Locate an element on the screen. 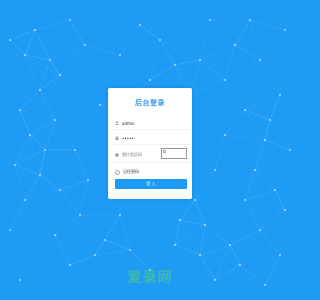 Image resolution: width=320 pixels, height=300 pixels. captcha-field: 图片验证码 is located at coordinates (137, 155).